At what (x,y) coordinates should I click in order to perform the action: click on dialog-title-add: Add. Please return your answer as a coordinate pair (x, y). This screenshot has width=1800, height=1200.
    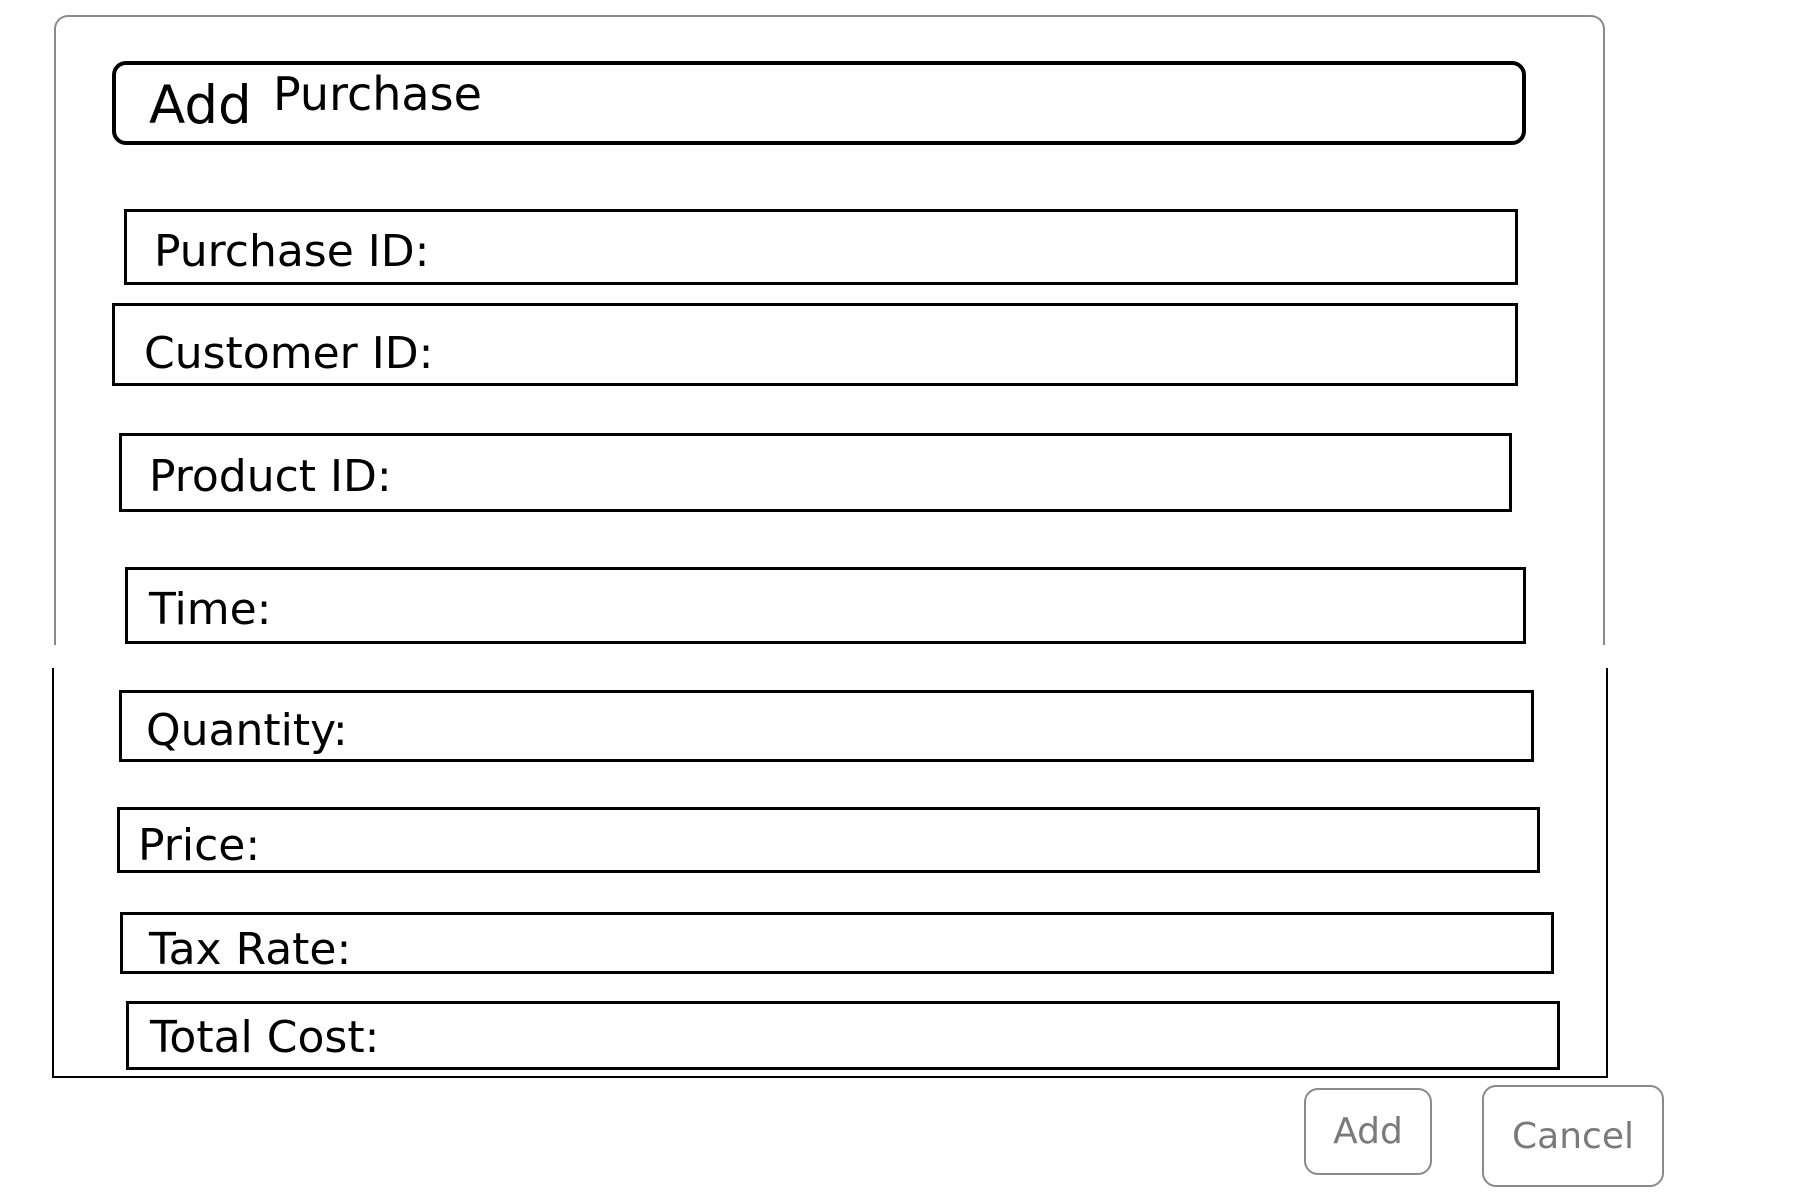
    Looking at the image, I should click on (200, 105).